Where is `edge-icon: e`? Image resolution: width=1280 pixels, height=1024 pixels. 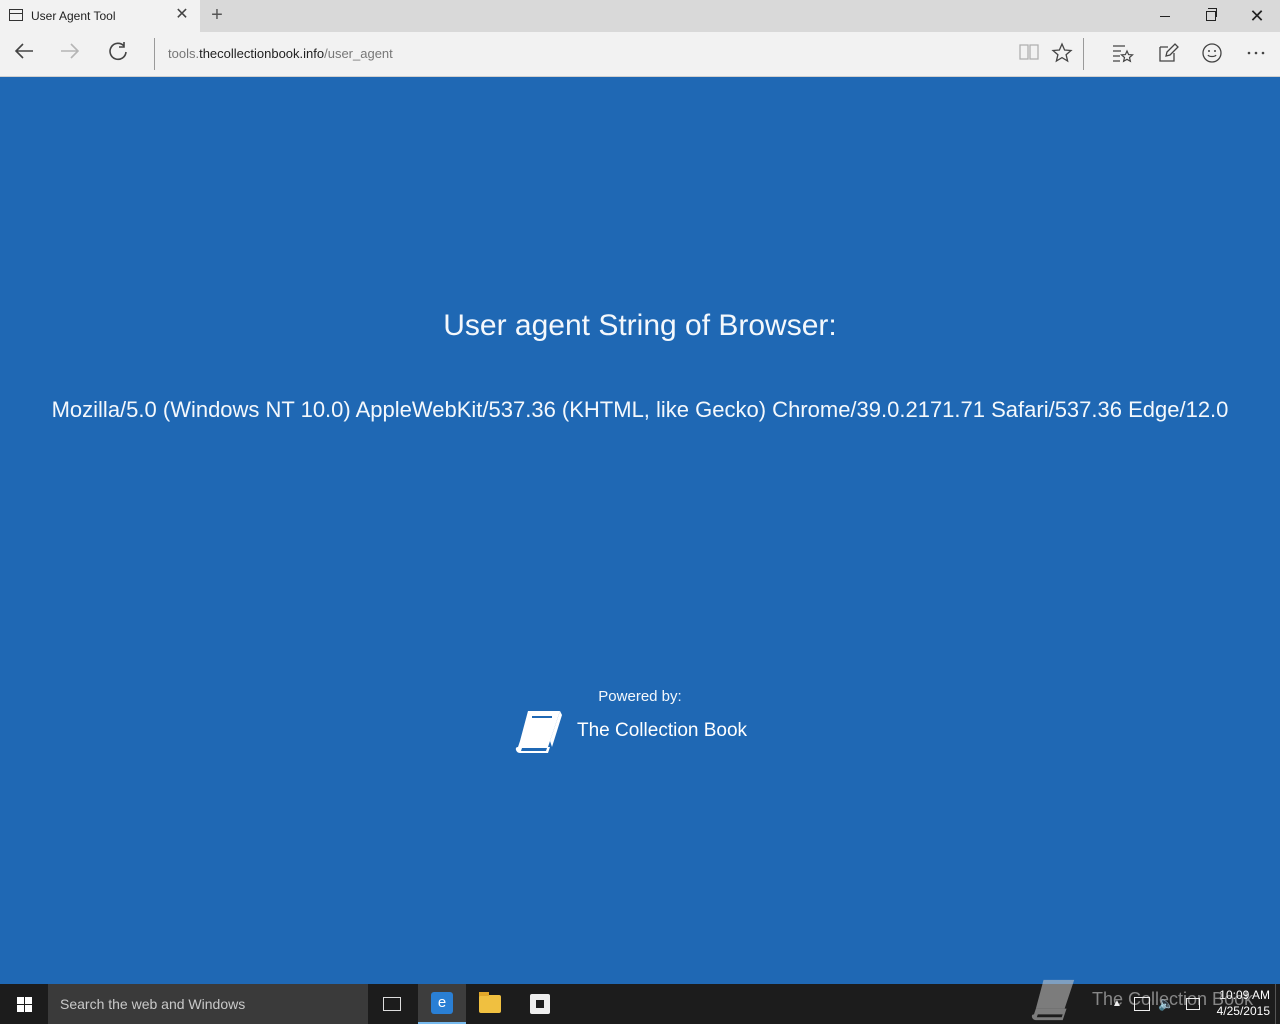
edge-icon: e is located at coordinates (442, 1004).